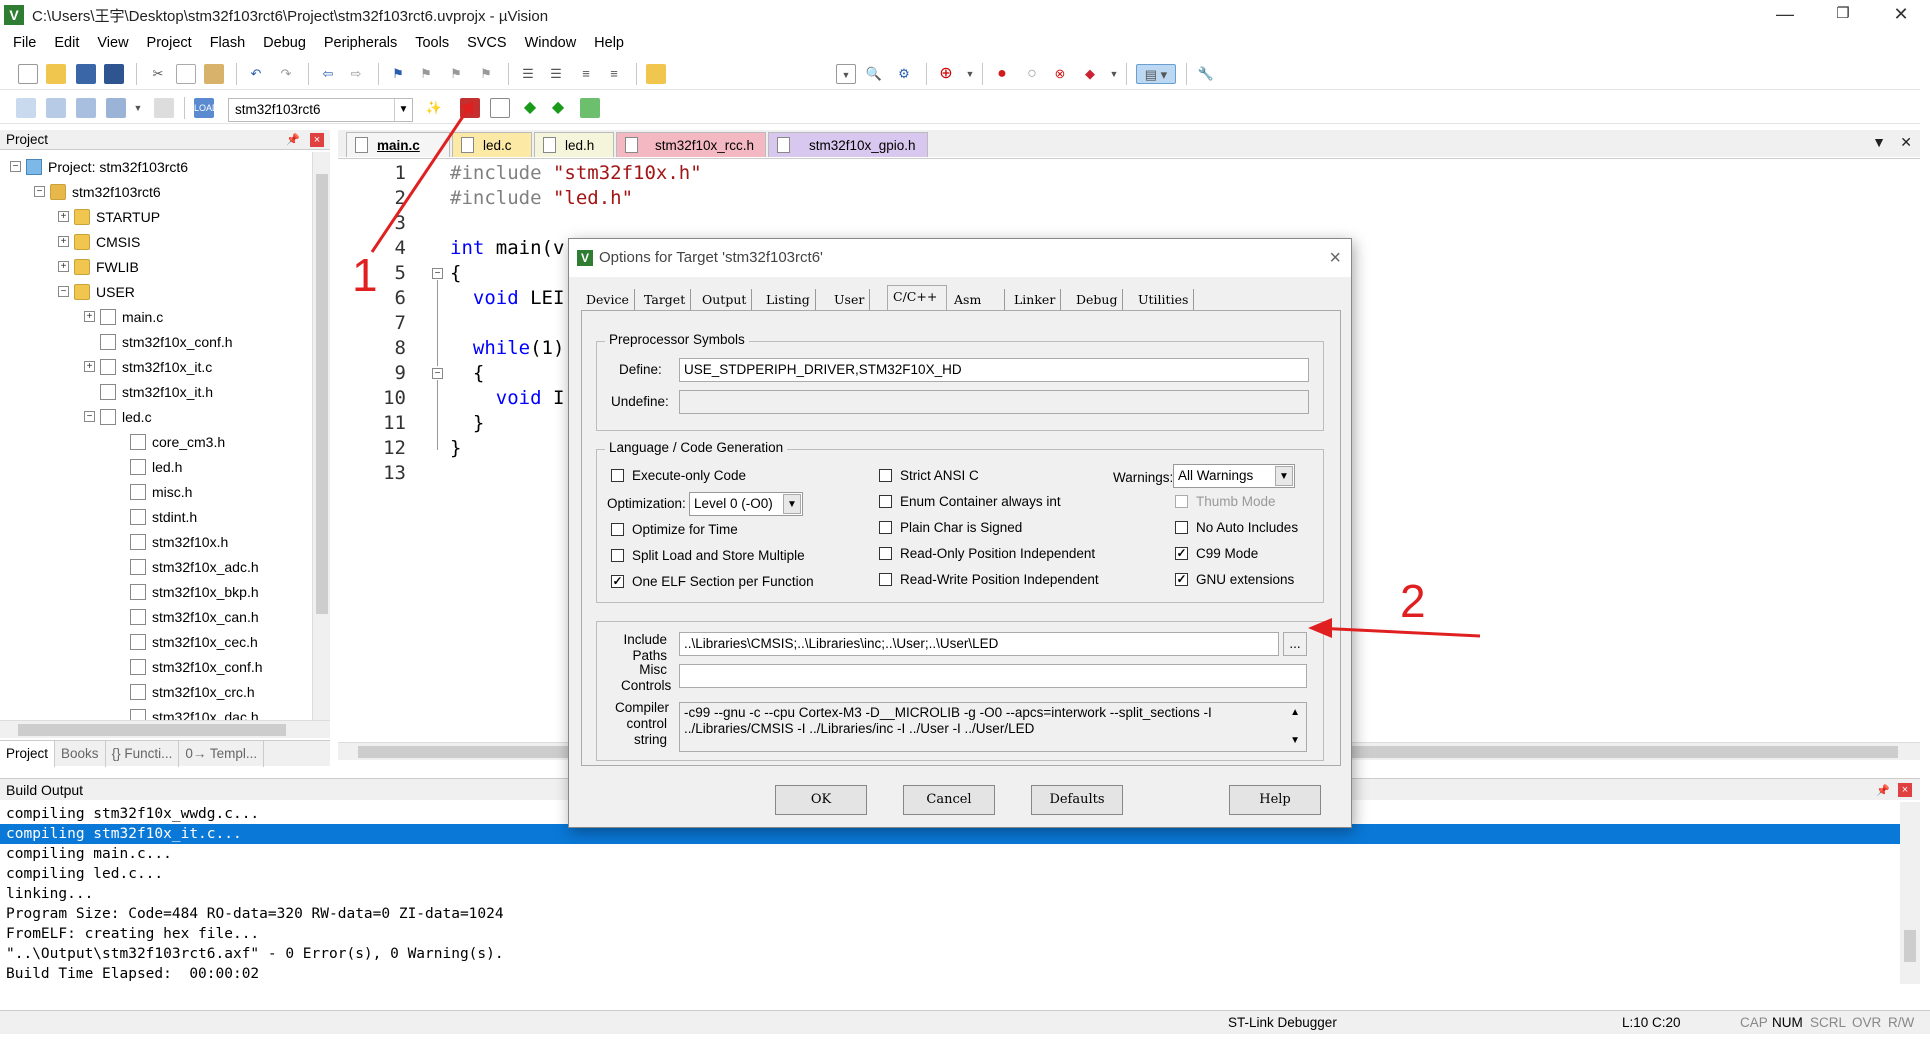 The width and height of the screenshot is (1930, 1040). Describe the element at coordinates (365, 275) in the screenshot. I see `annotation-label-1: 1` at that location.